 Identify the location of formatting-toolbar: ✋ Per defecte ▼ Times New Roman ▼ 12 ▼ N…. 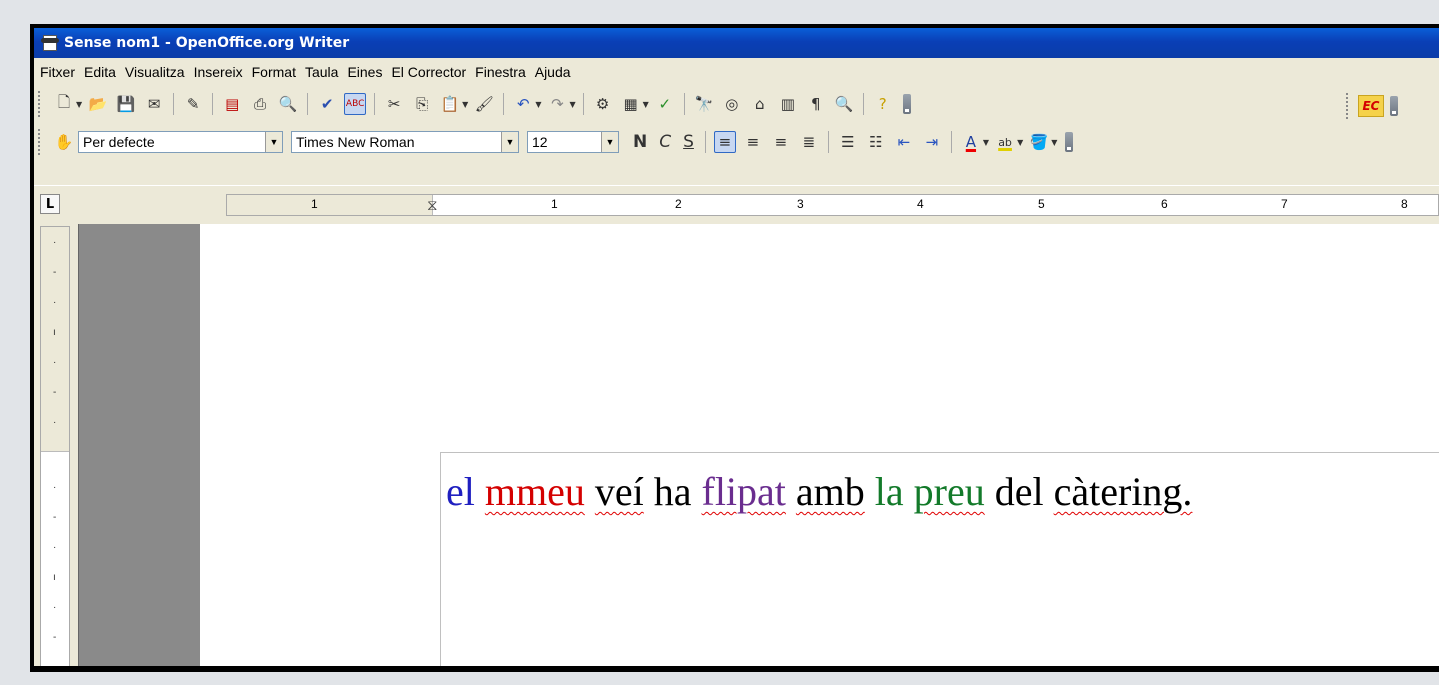
(736, 142).